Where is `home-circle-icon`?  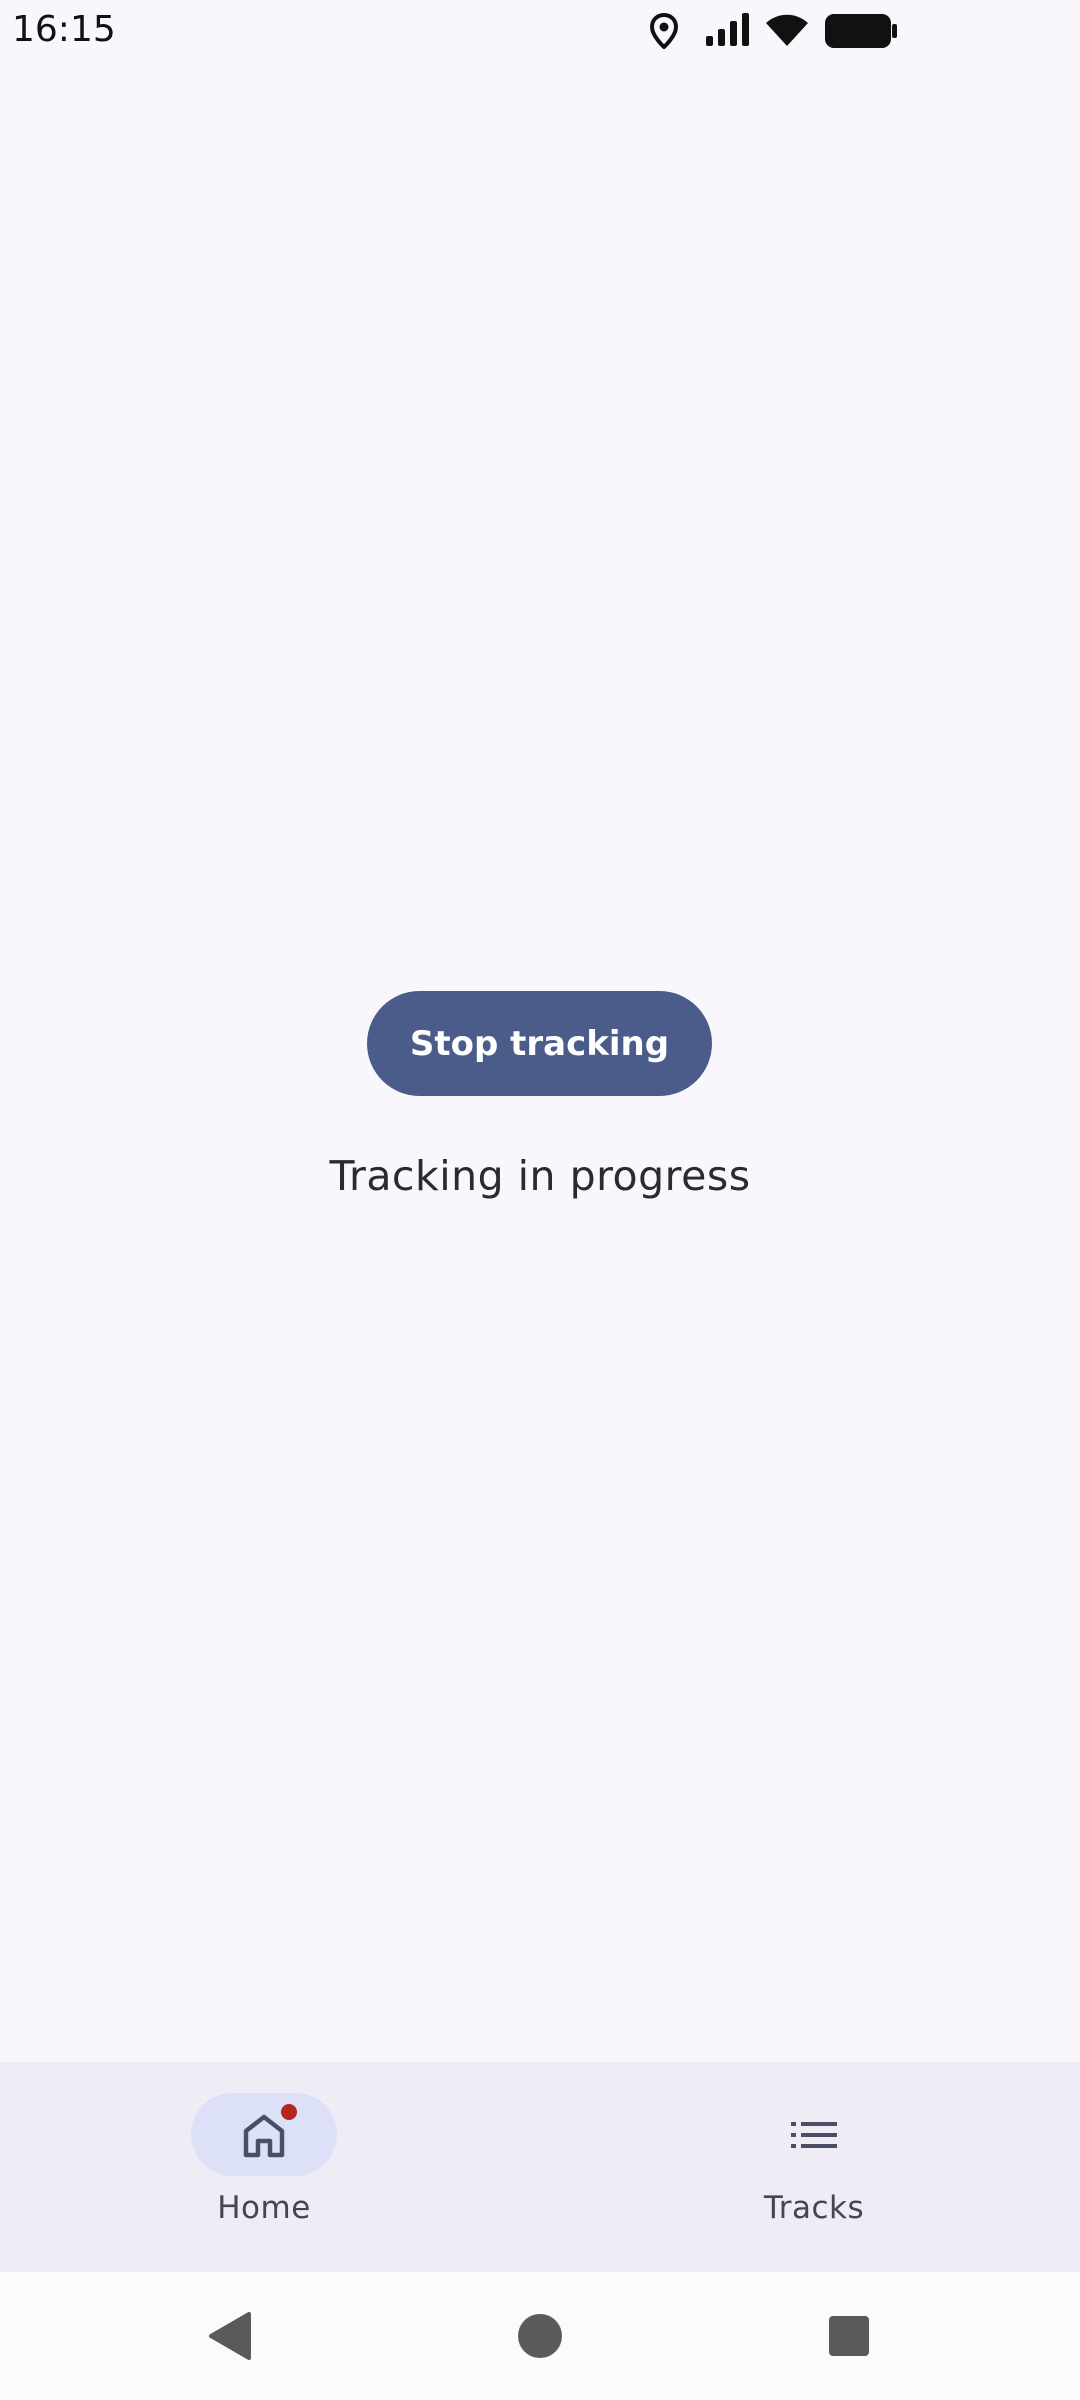
home-circle-icon is located at coordinates (540, 2336).